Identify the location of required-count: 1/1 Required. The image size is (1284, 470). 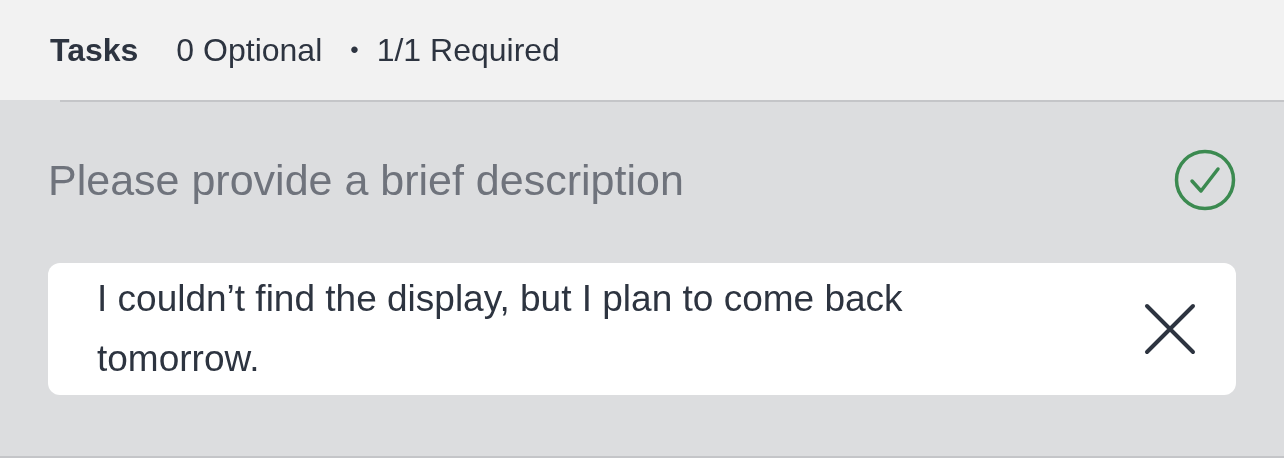
(468, 50).